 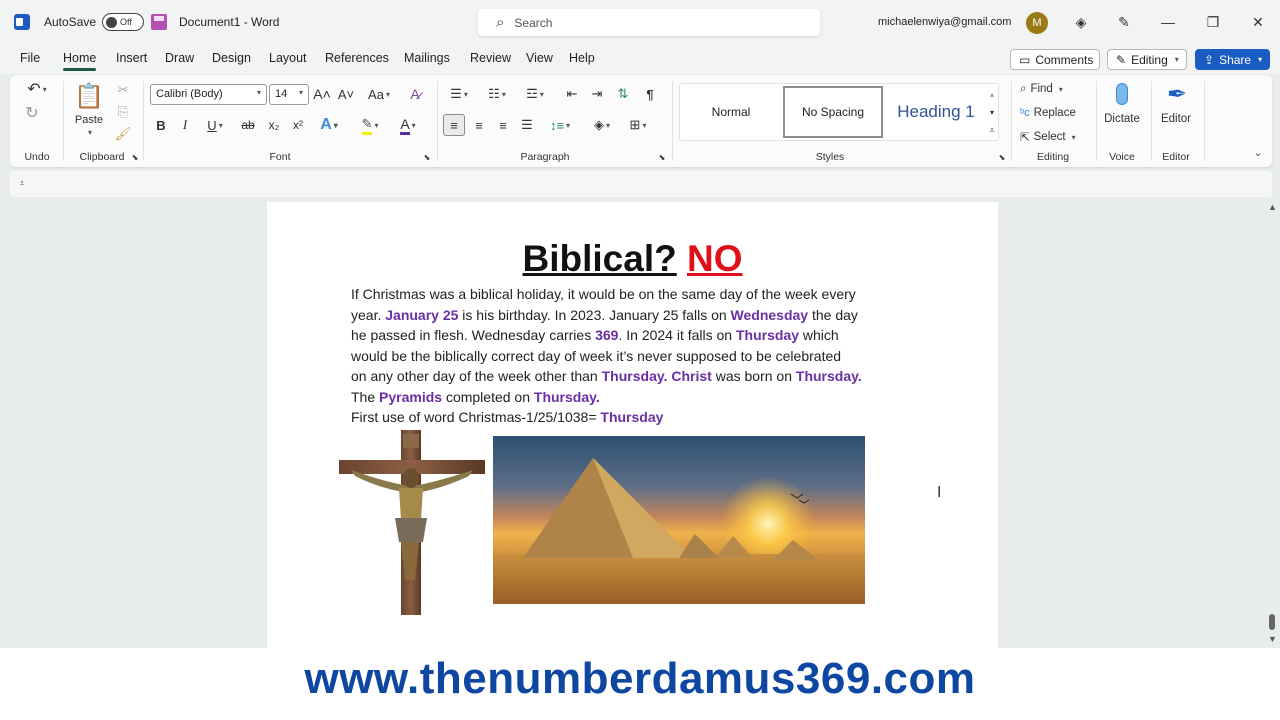 What do you see at coordinates (992, 94) in the screenshot?
I see `styles-scroll-up-icon: ▴` at bounding box center [992, 94].